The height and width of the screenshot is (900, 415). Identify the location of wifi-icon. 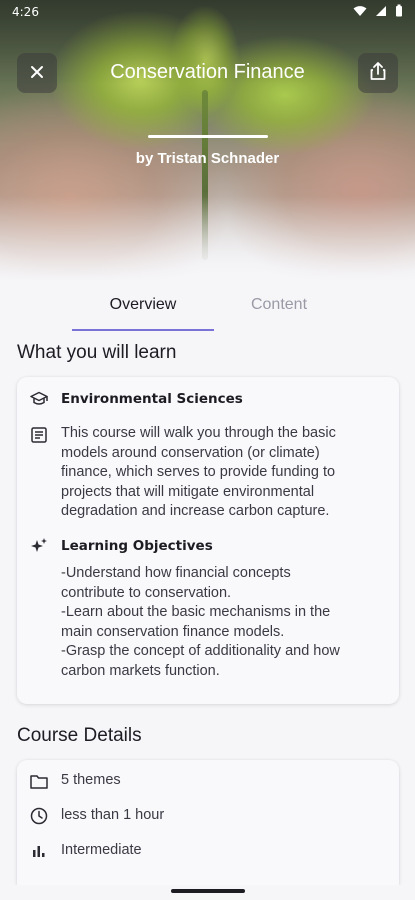
(360, 12).